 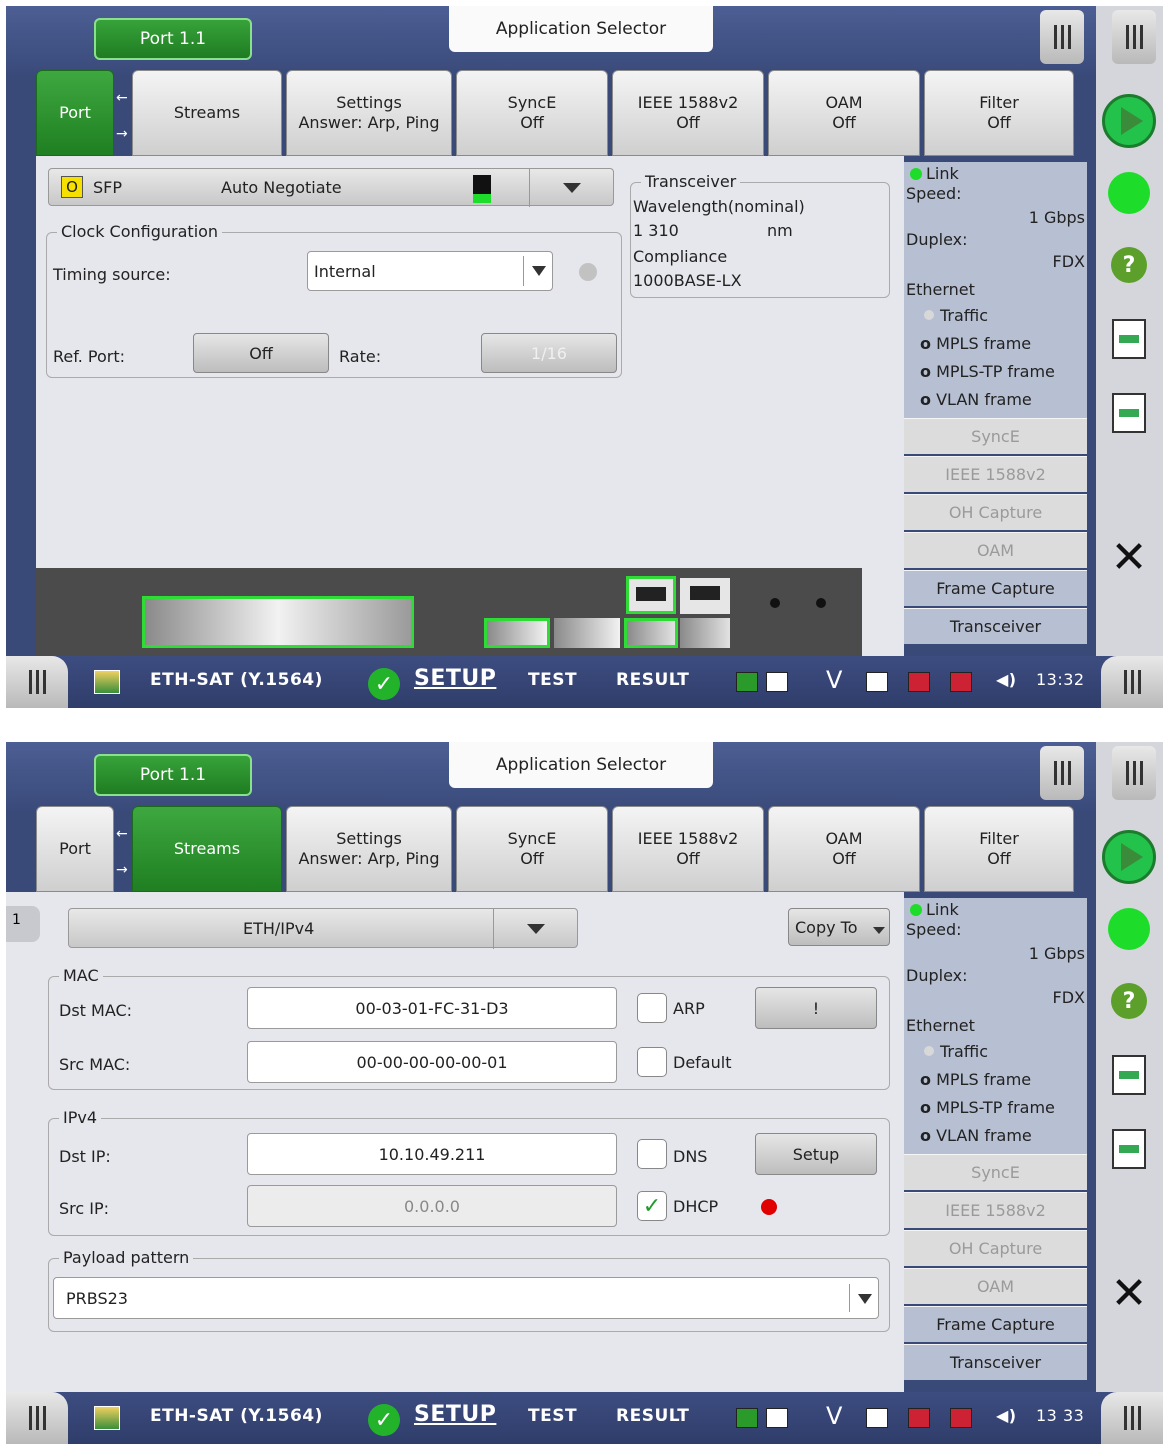 I want to click on copy-to-button: Copy To, so click(x=839, y=927).